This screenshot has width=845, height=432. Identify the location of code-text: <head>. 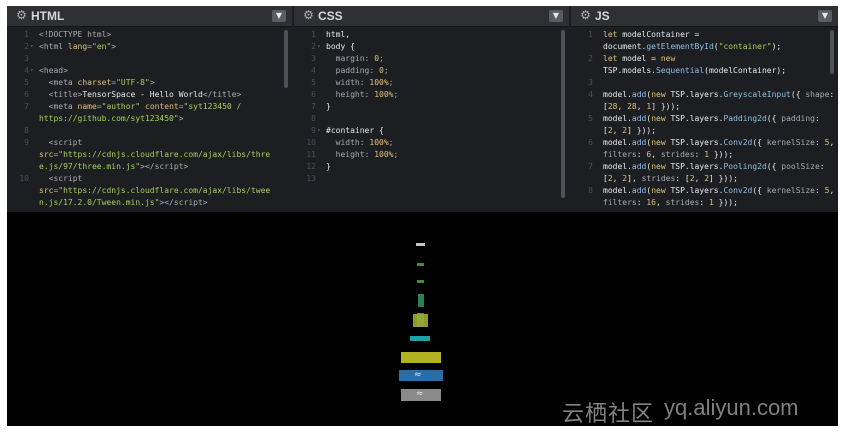
(53, 70).